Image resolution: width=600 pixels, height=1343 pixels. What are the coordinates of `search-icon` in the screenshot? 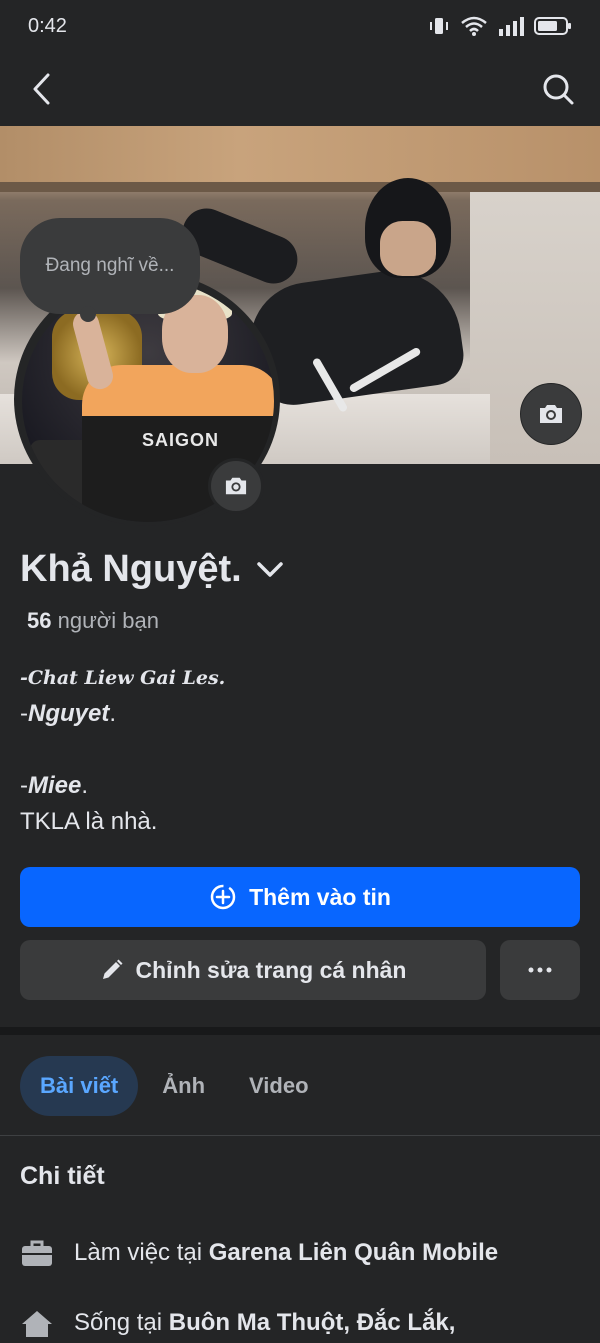 It's located at (558, 89).